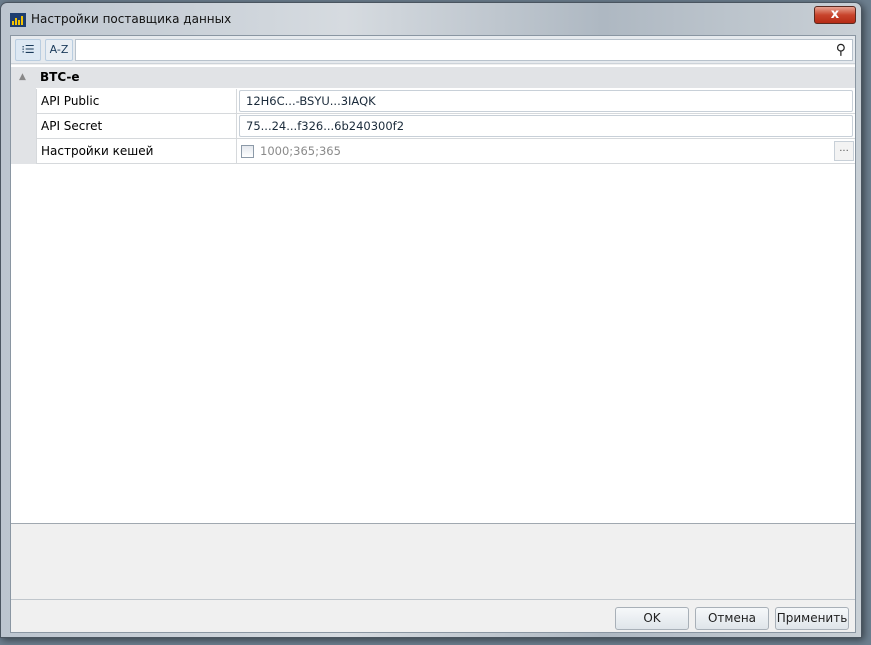 The height and width of the screenshot is (645, 871). What do you see at coordinates (59, 50) in the screenshot?
I see `alphabetical-sort-button: A-Z` at bounding box center [59, 50].